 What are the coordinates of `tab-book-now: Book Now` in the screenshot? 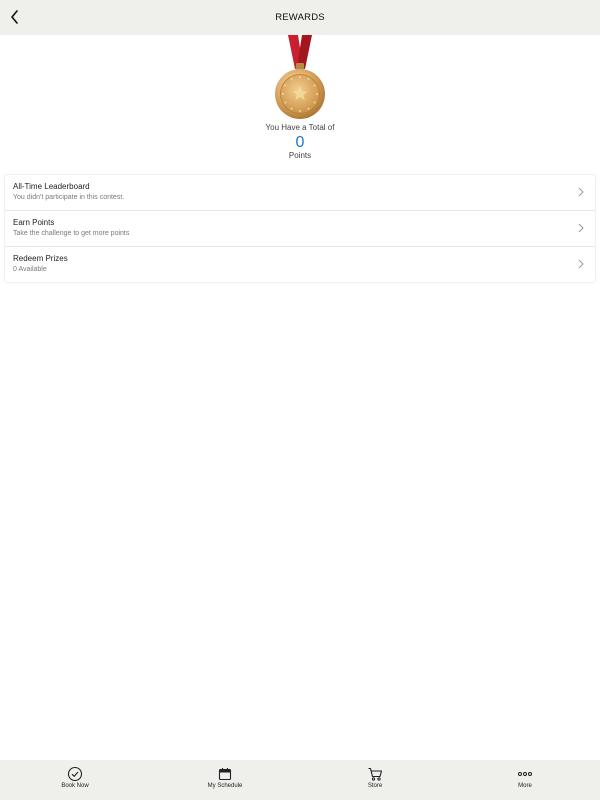 It's located at (75, 780).